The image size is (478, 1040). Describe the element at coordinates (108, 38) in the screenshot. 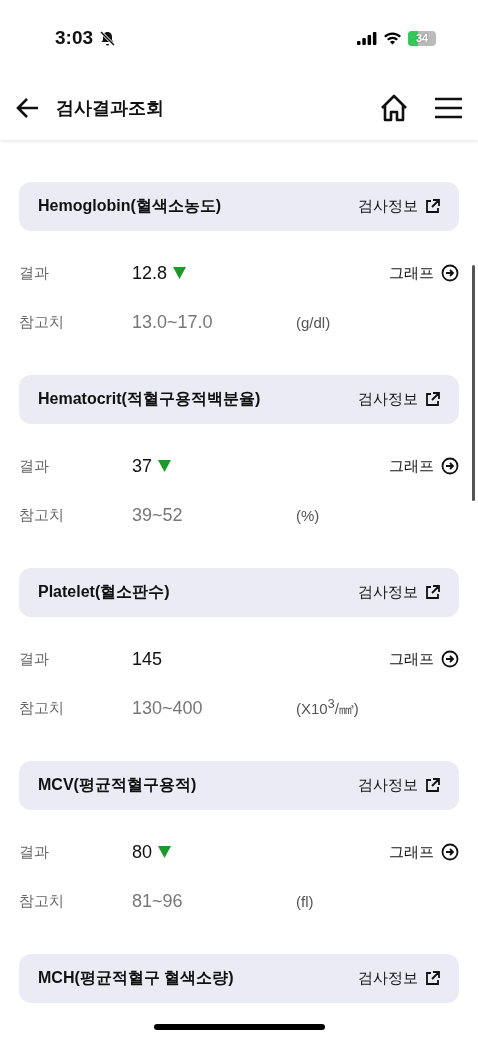

I see `muted-bell-icon` at that location.